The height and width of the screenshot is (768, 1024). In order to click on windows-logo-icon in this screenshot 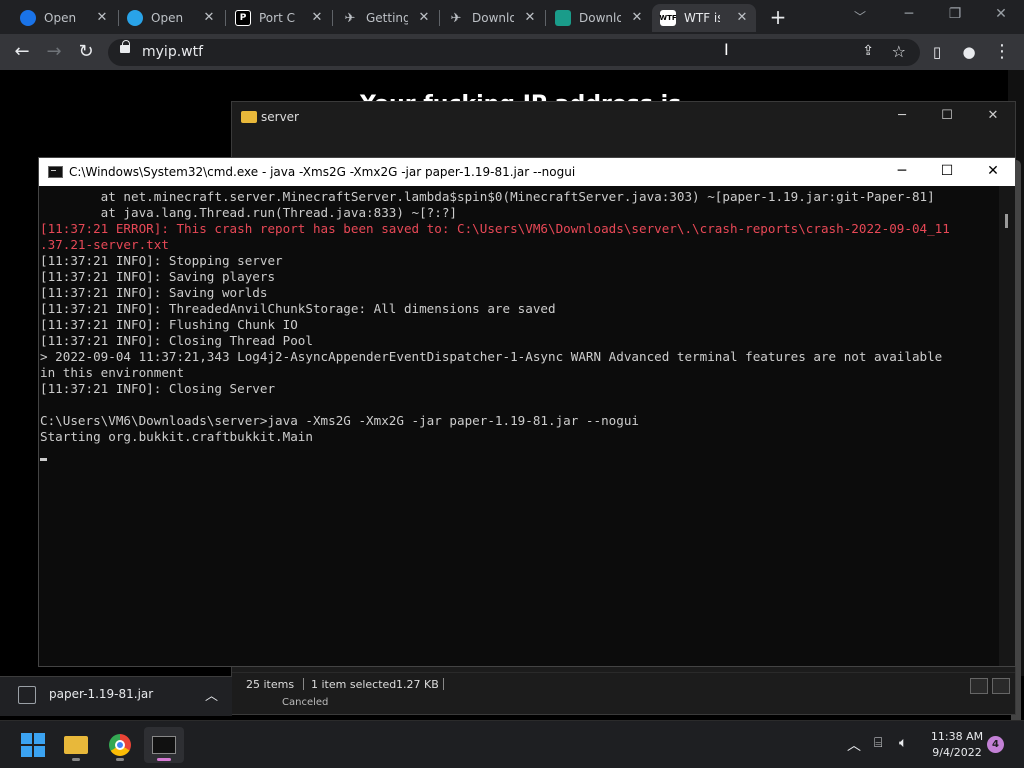, I will do `click(33, 745)`.